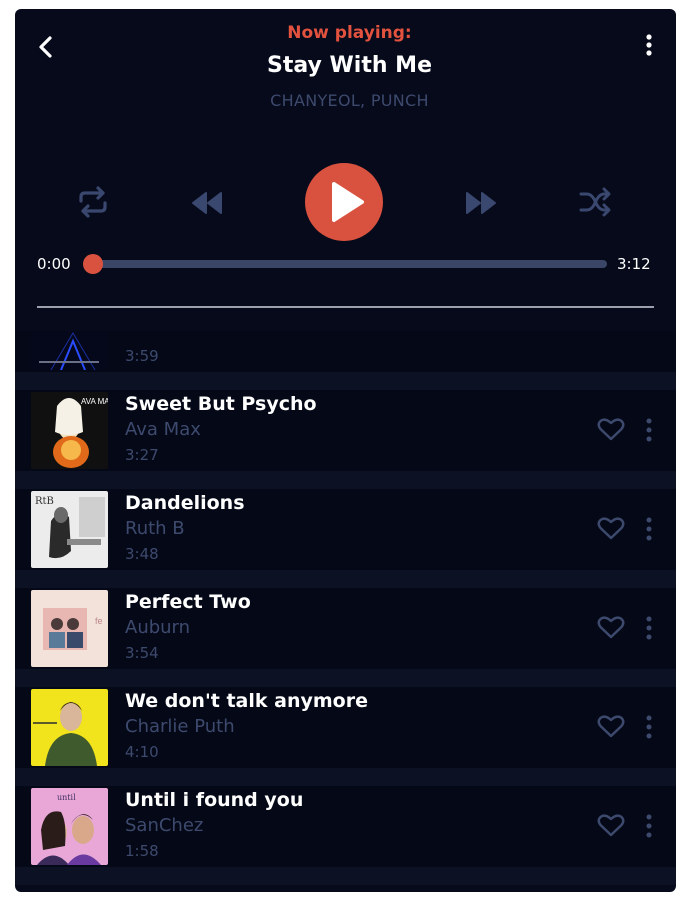 The width and height of the screenshot is (687, 906). I want to click on shuffle-button, so click(595, 202).